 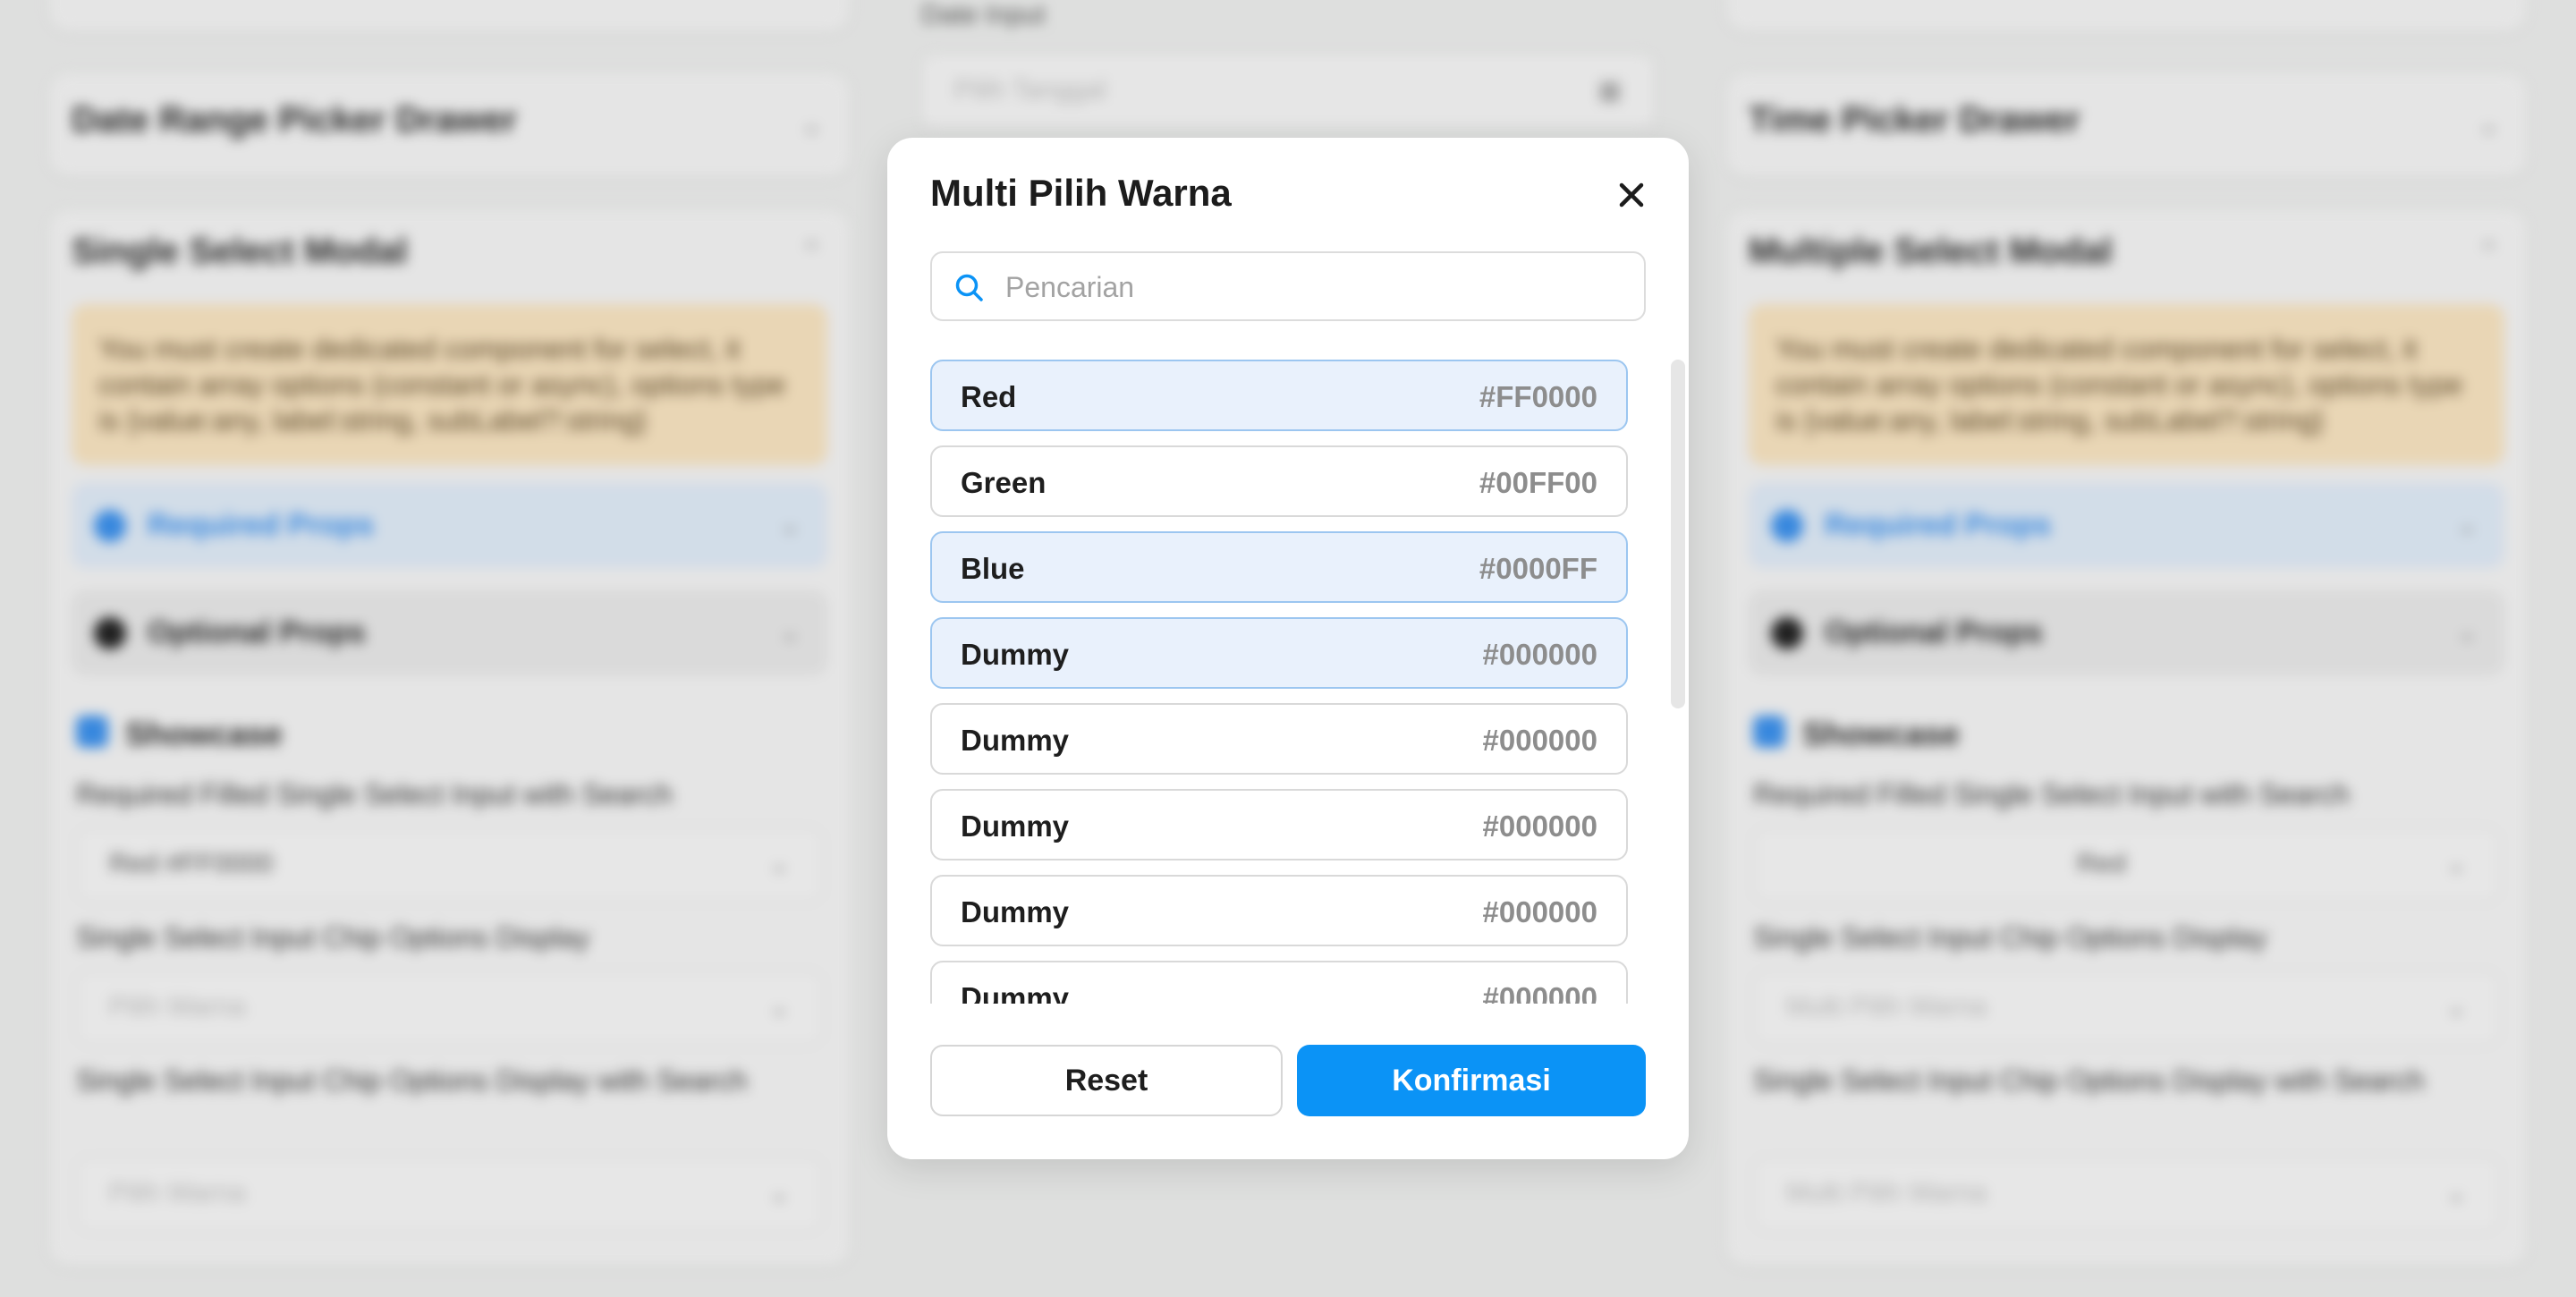 I want to click on option-item: Blue #0000FF, so click(x=1279, y=567).